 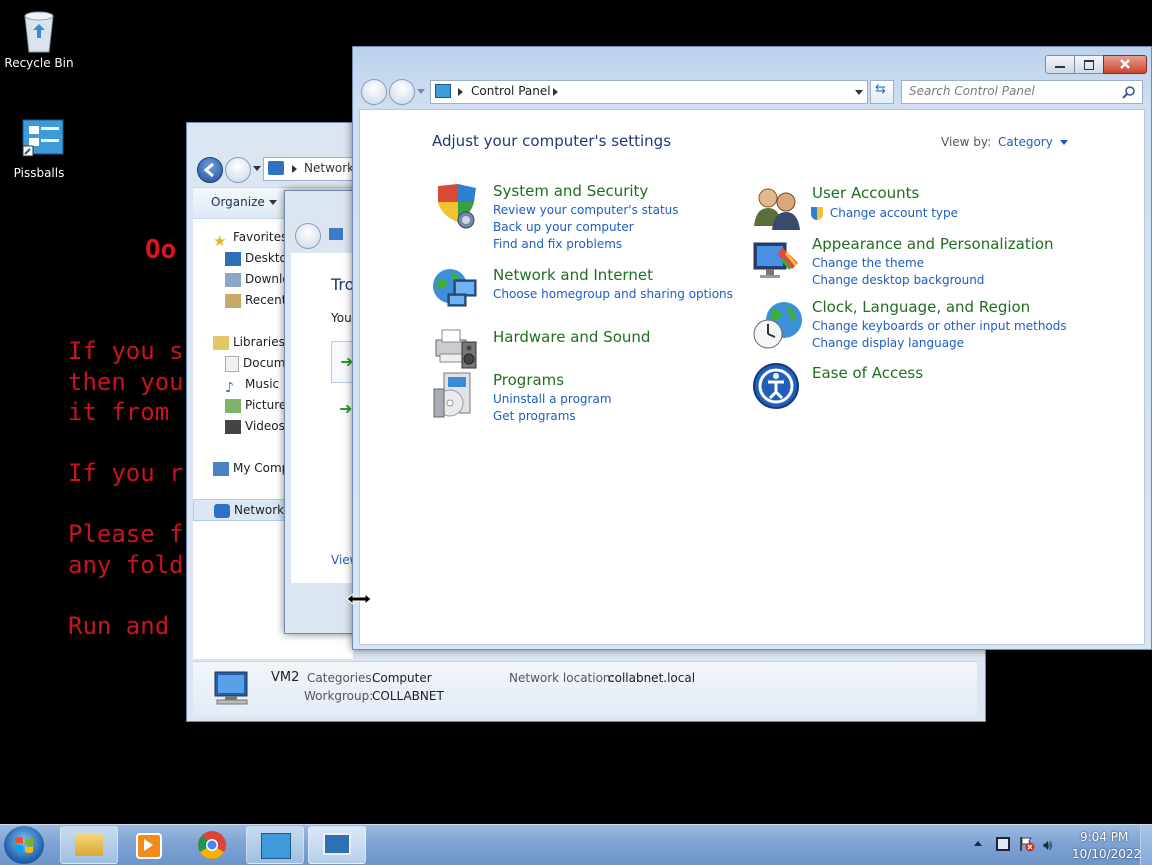 What do you see at coordinates (308, 236) in the screenshot?
I see `troubleshoot-back-button` at bounding box center [308, 236].